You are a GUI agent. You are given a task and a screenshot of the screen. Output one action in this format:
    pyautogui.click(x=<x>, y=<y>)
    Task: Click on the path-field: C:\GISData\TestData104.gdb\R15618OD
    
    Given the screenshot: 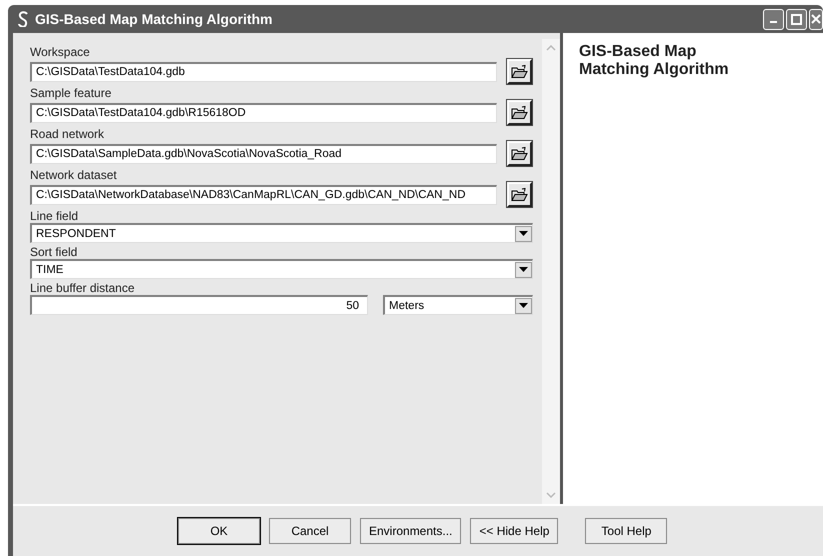 What is the action you would take?
    pyautogui.click(x=263, y=112)
    